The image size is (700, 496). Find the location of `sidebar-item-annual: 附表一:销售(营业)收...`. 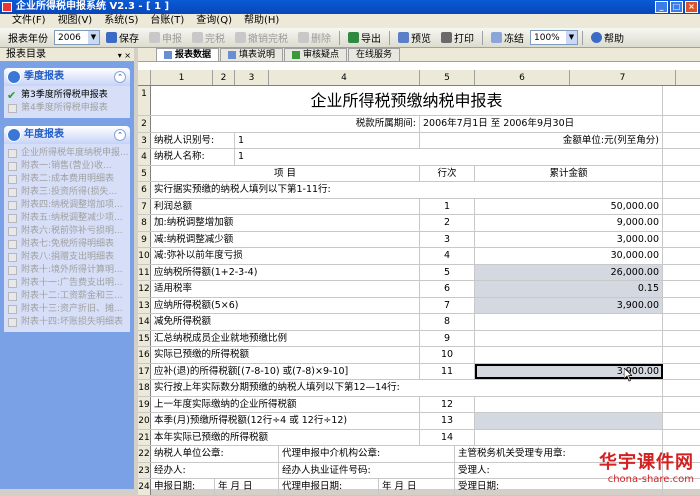

sidebar-item-annual: 附表一:销售(营业)收... is located at coordinates (67, 166).